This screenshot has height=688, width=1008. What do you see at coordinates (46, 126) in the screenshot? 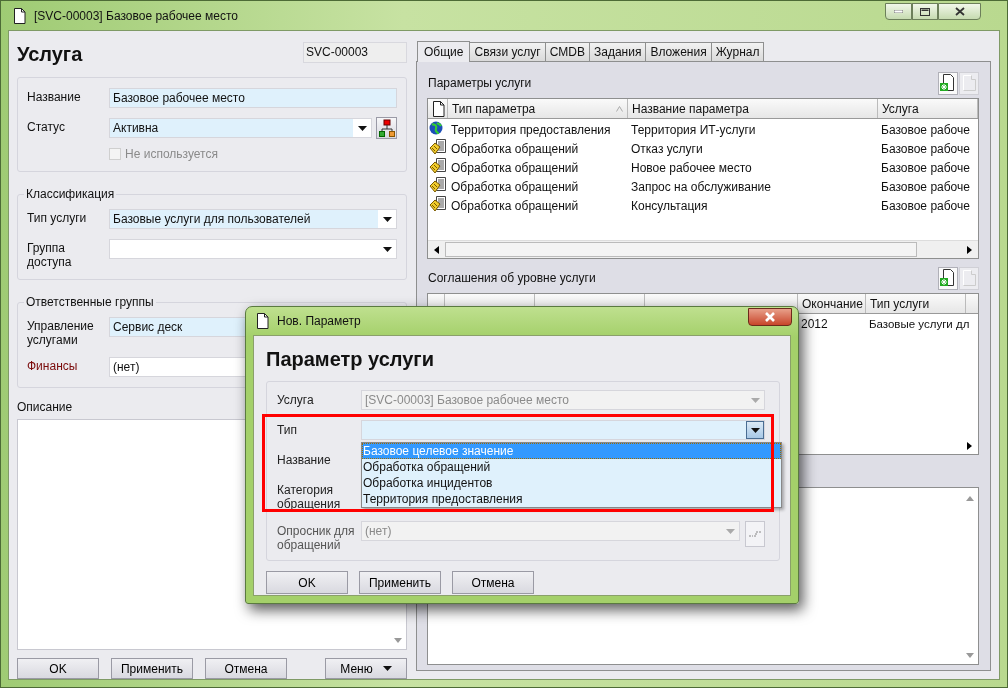
I see `field-label: Статус` at bounding box center [46, 126].